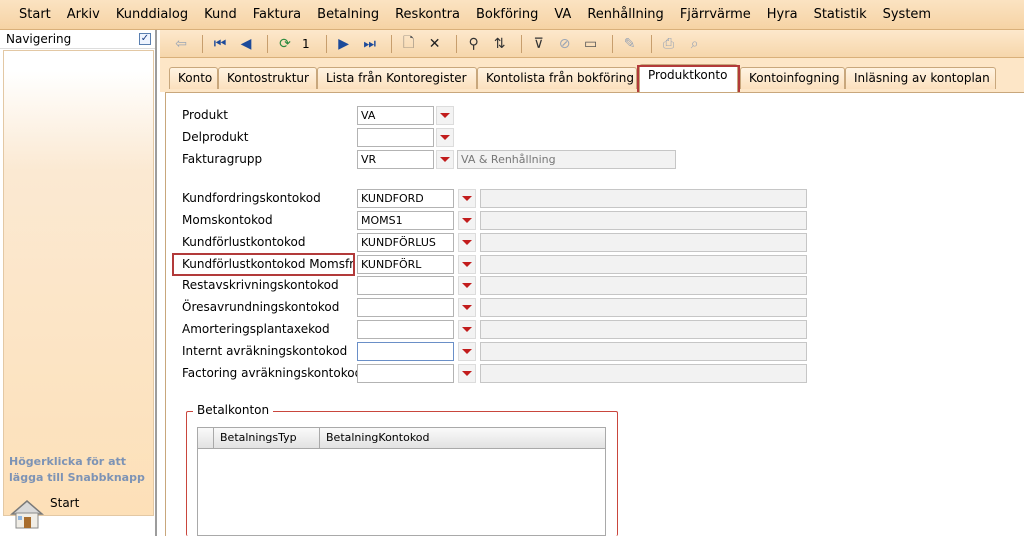 This screenshot has width=1024, height=536. I want to click on amorteringsplantaxekod-dropdown-button, so click(467, 329).